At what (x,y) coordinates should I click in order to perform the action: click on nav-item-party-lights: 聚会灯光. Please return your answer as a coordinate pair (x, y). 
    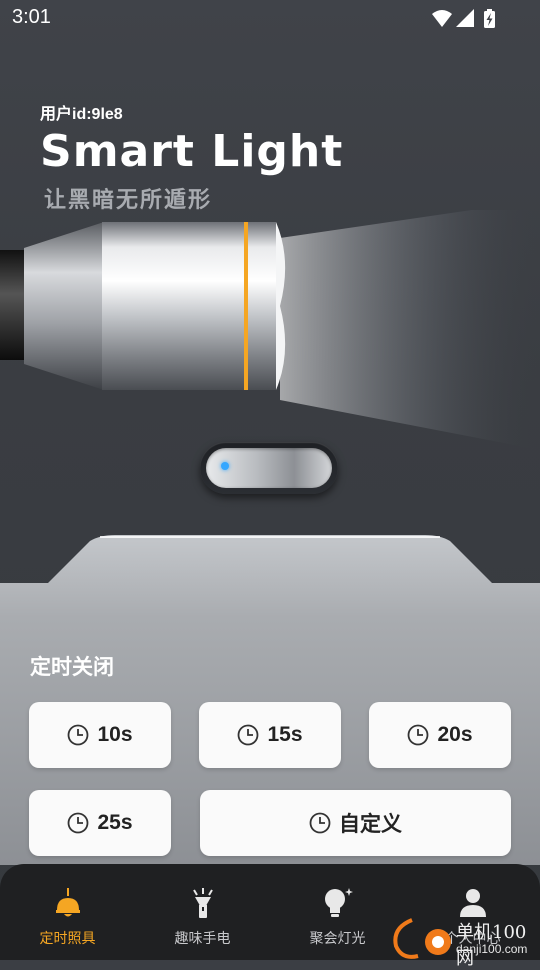
    Looking at the image, I should click on (337, 912).